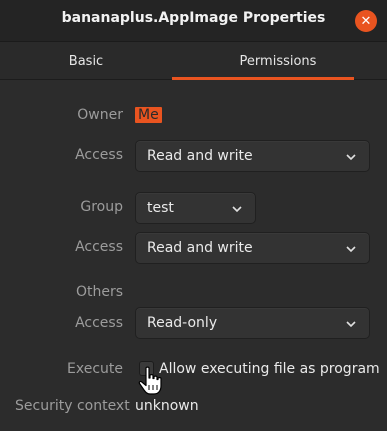 The image size is (387, 431). Describe the element at coordinates (200, 156) in the screenshot. I see `owner-access-value: Read and write` at that location.